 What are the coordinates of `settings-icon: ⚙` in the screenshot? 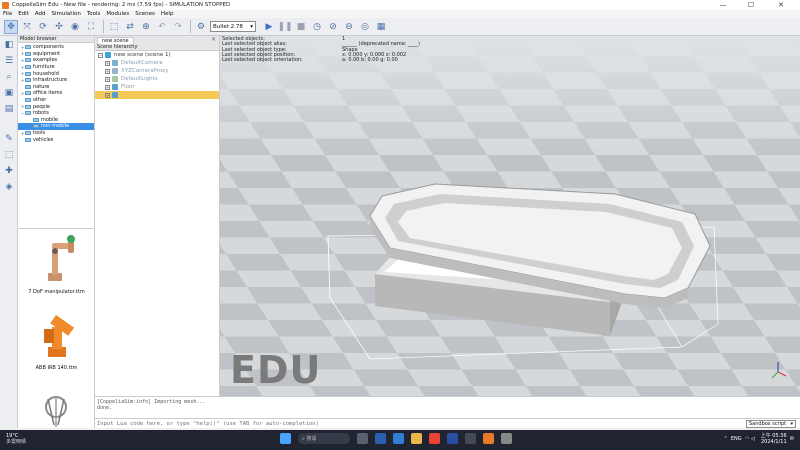 It's located at (201, 27).